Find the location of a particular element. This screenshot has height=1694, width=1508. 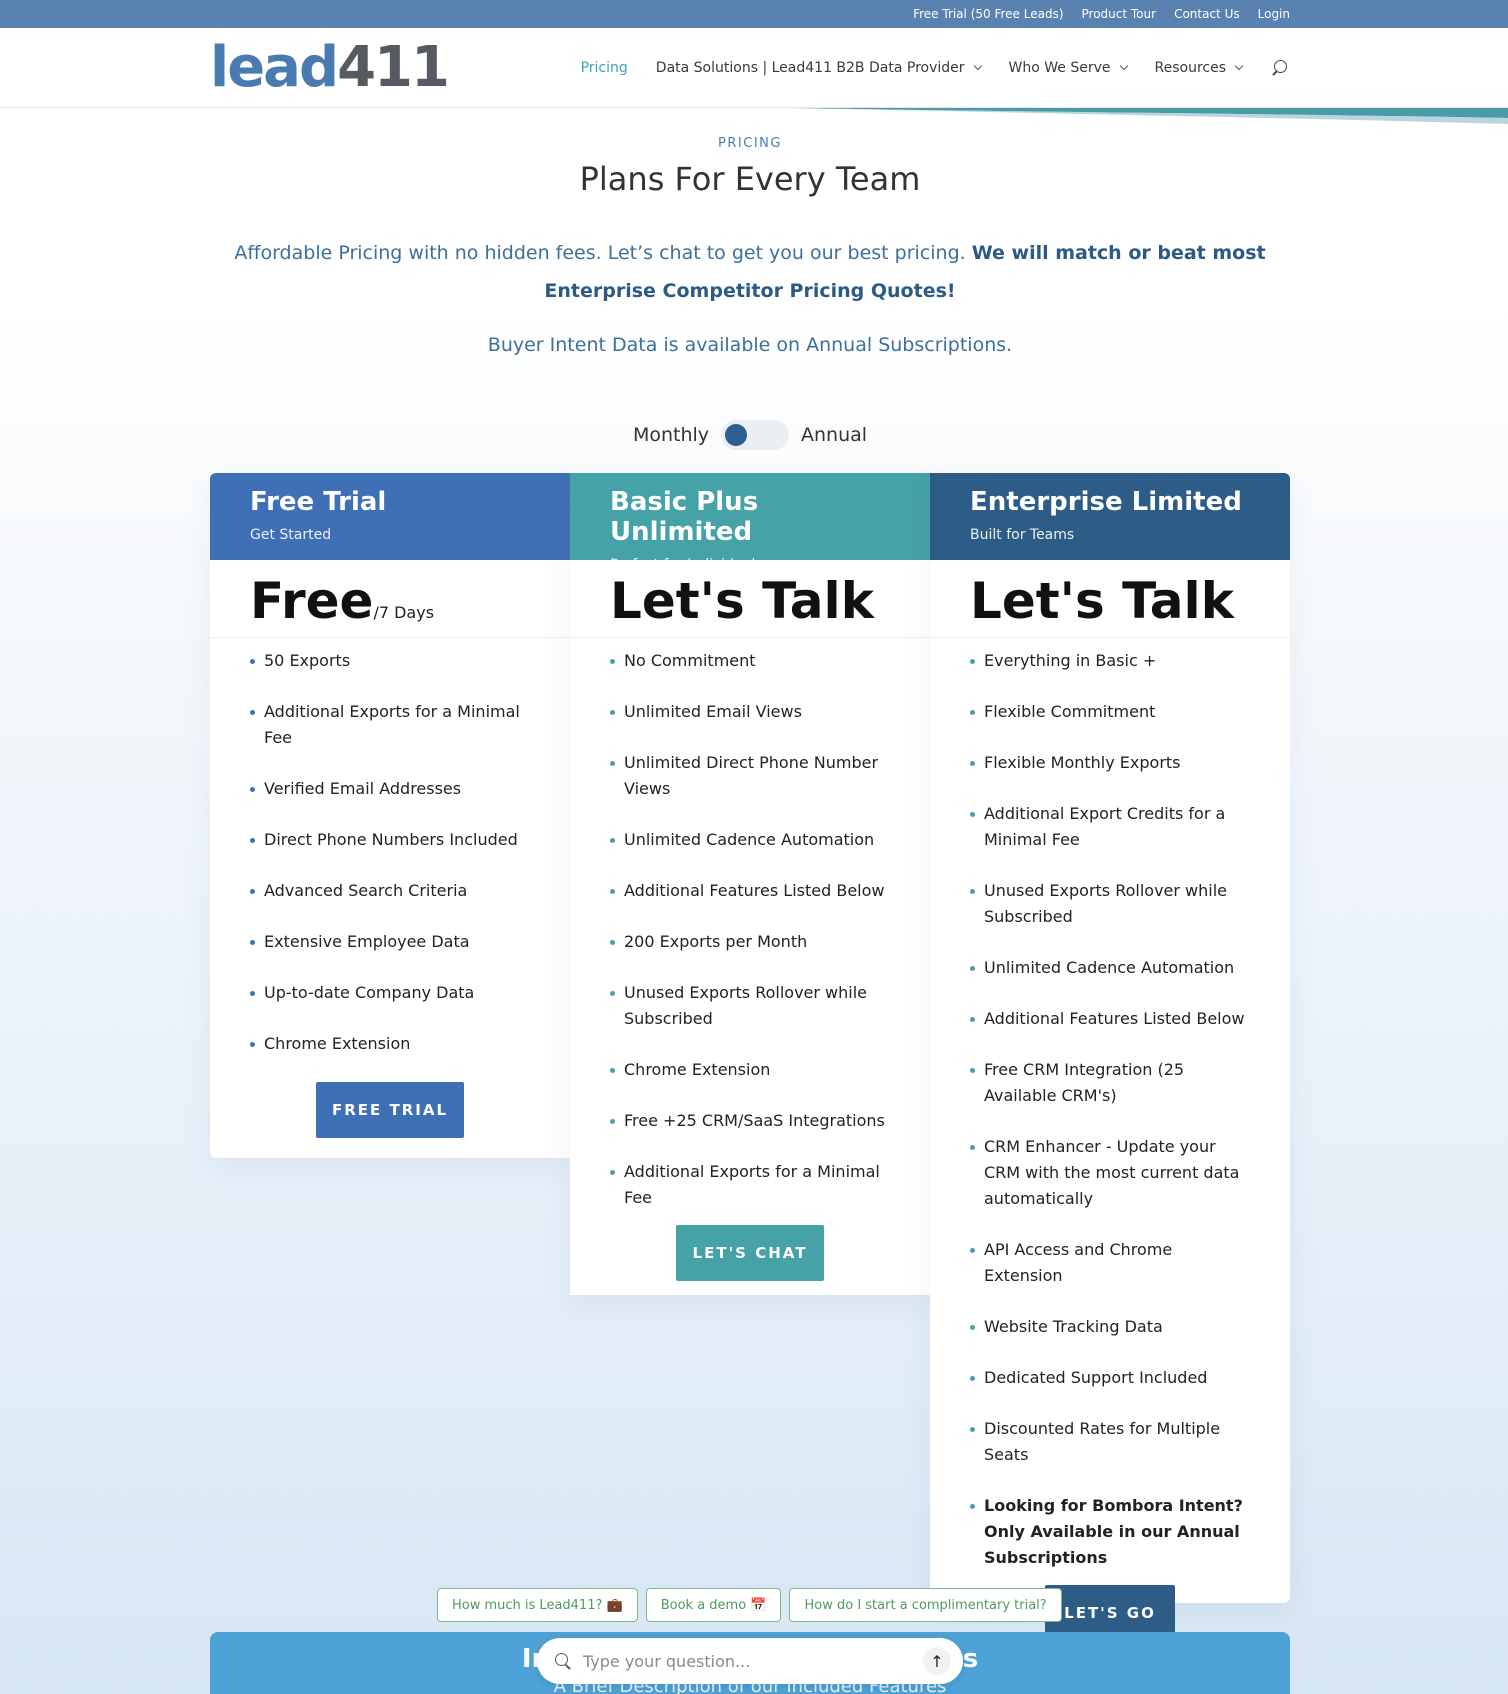

nav-label-pricing: Pricing is located at coordinates (604, 68).